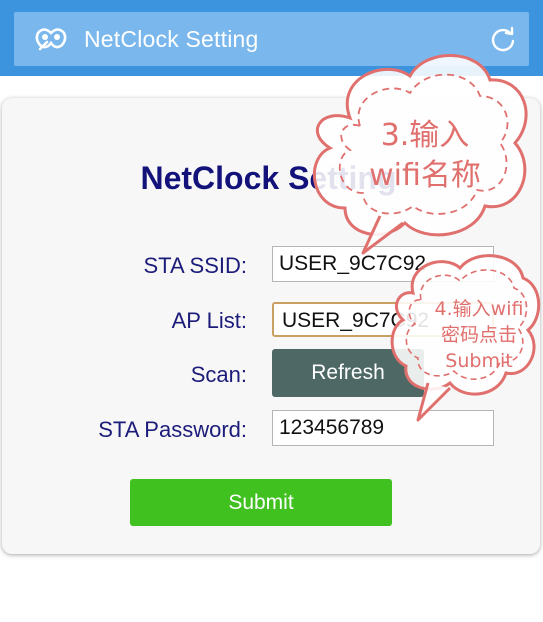 The height and width of the screenshot is (622, 543). I want to click on ap-list-label: AP List:, so click(209, 320).